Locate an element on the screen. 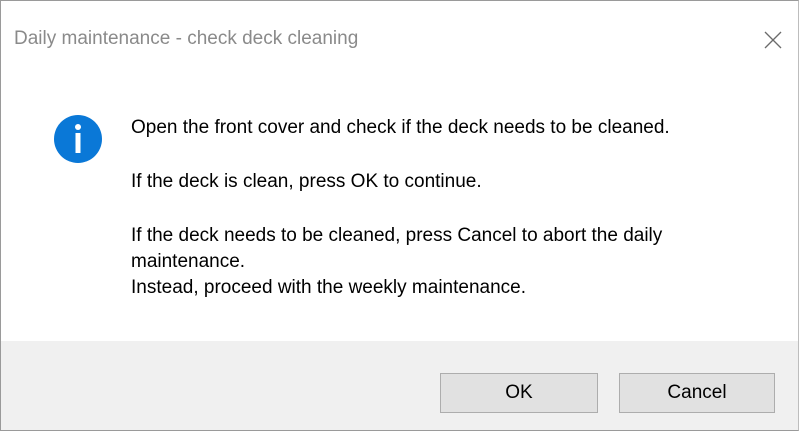 The width and height of the screenshot is (799, 431). close-icon is located at coordinates (773, 40).